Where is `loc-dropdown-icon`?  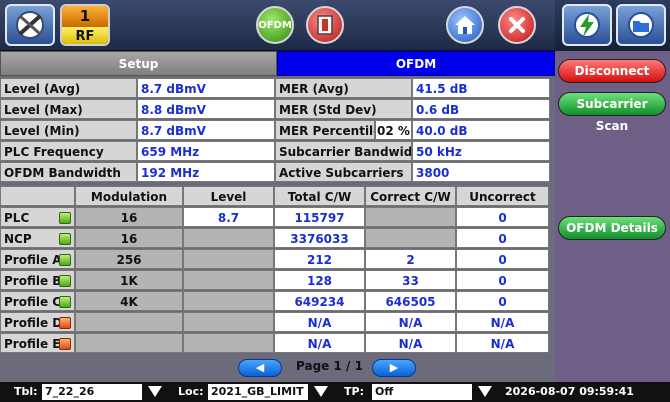
loc-dropdown-icon is located at coordinates (321, 391).